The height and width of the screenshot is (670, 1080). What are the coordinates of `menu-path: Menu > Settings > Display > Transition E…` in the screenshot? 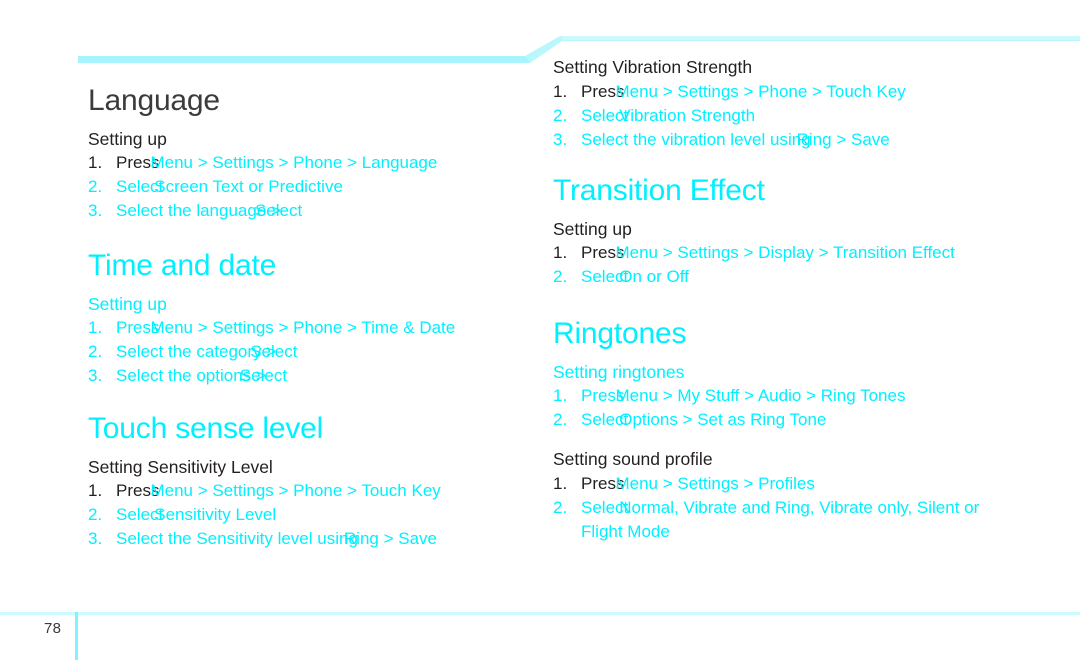 It's located at (785, 253).